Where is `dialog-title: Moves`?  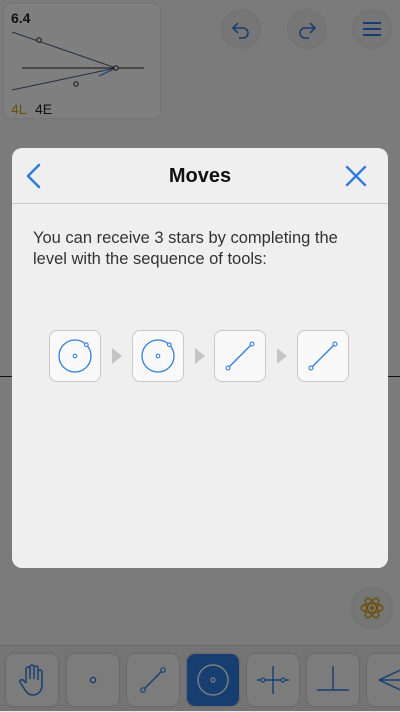
dialog-title: Moves is located at coordinates (200, 176).